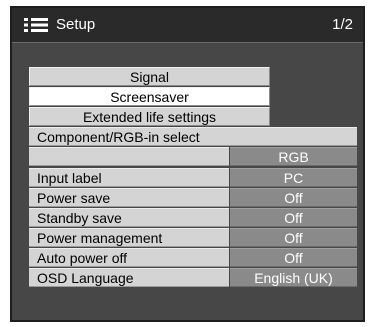  I want to click on extended-life-settings-button: Extended life settings, so click(149, 116).